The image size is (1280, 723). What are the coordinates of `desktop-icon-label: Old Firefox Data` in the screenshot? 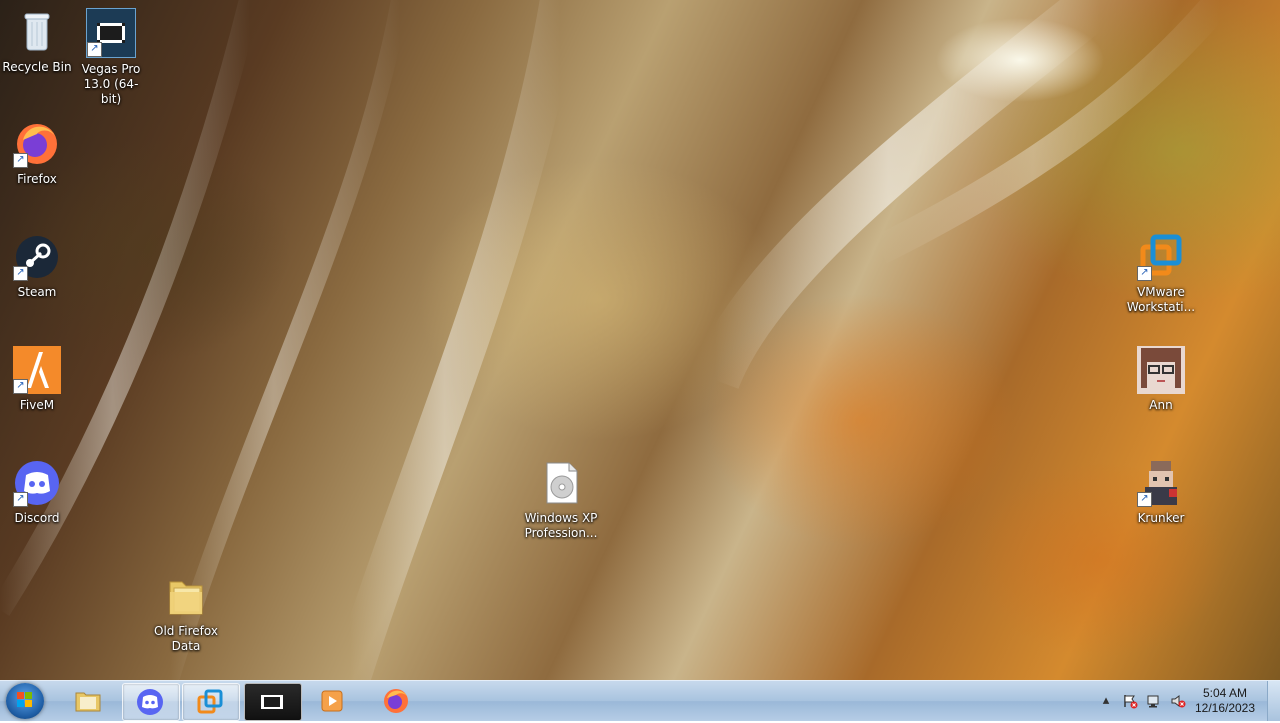 It's located at (186, 638).